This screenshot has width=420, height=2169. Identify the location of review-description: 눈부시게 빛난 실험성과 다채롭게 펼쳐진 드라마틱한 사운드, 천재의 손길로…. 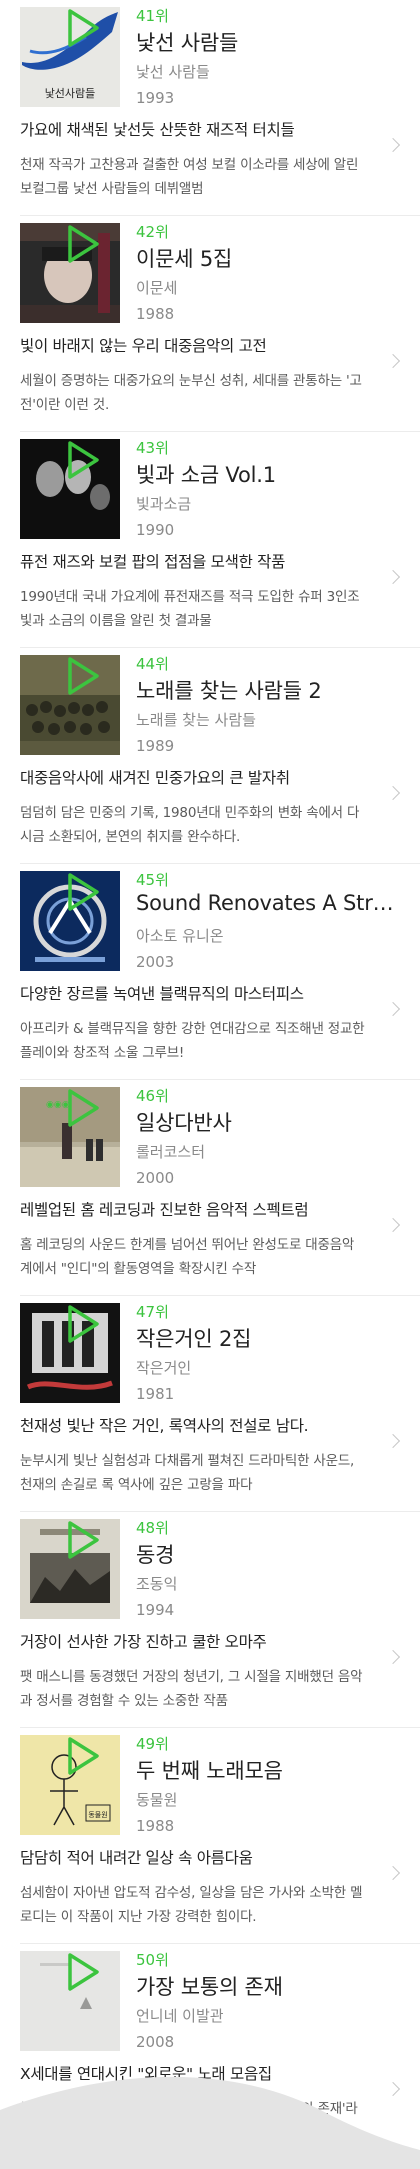
(187, 1473).